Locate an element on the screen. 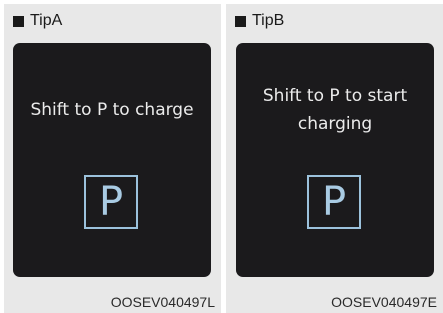  tip-a-header: TipA is located at coordinates (37, 21).